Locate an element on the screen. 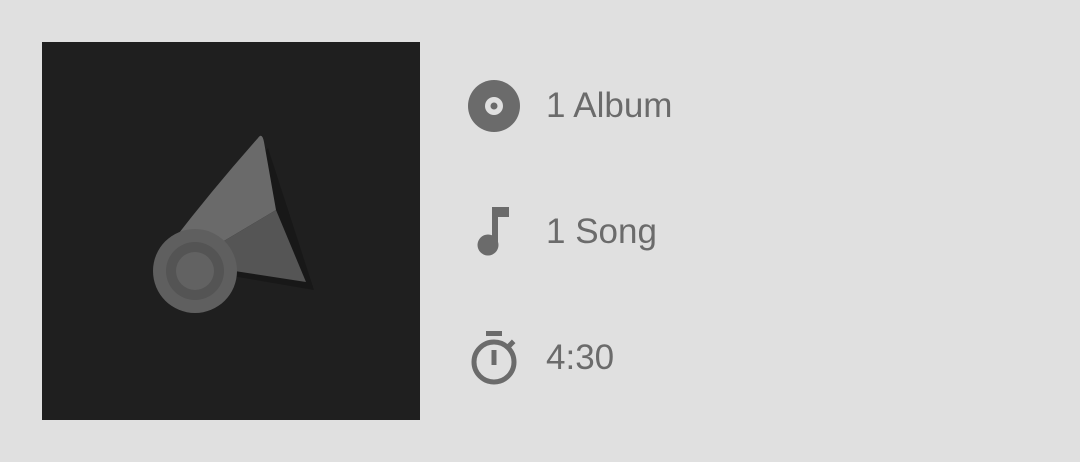 Image resolution: width=1080 pixels, height=462 pixels. album-count-row: 1 Album is located at coordinates (569, 106).